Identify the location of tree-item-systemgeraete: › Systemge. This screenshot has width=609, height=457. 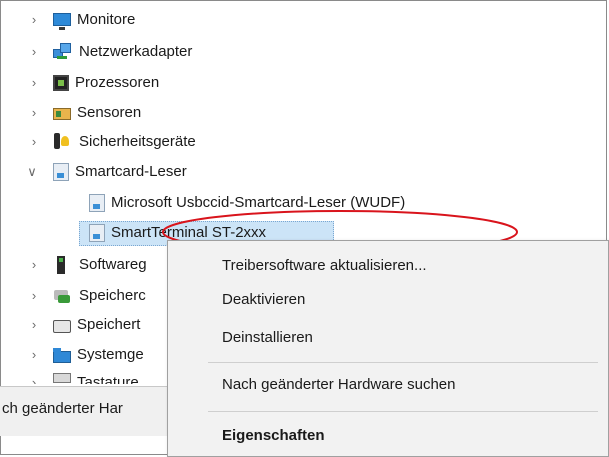
(85, 355).